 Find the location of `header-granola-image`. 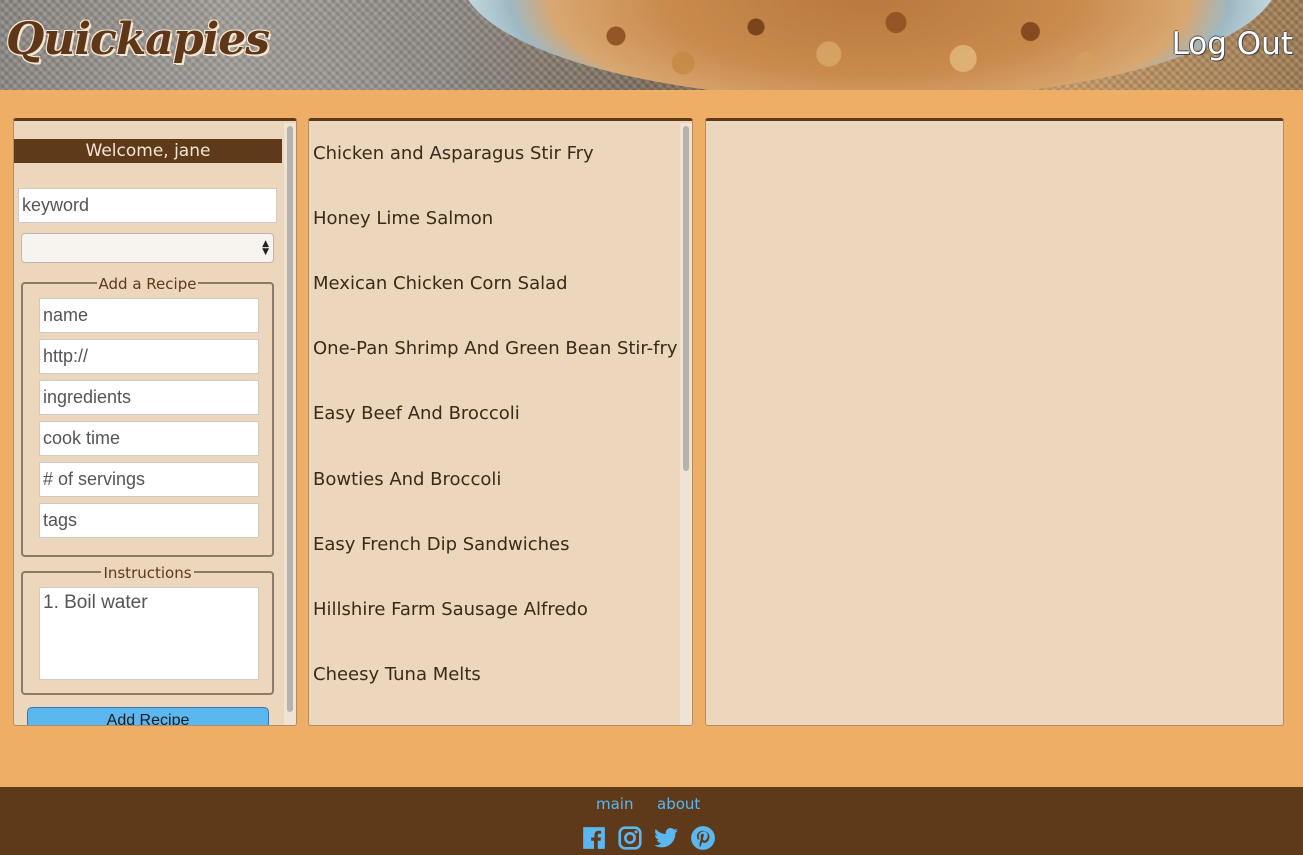

header-granola-image is located at coordinates (840, 45).